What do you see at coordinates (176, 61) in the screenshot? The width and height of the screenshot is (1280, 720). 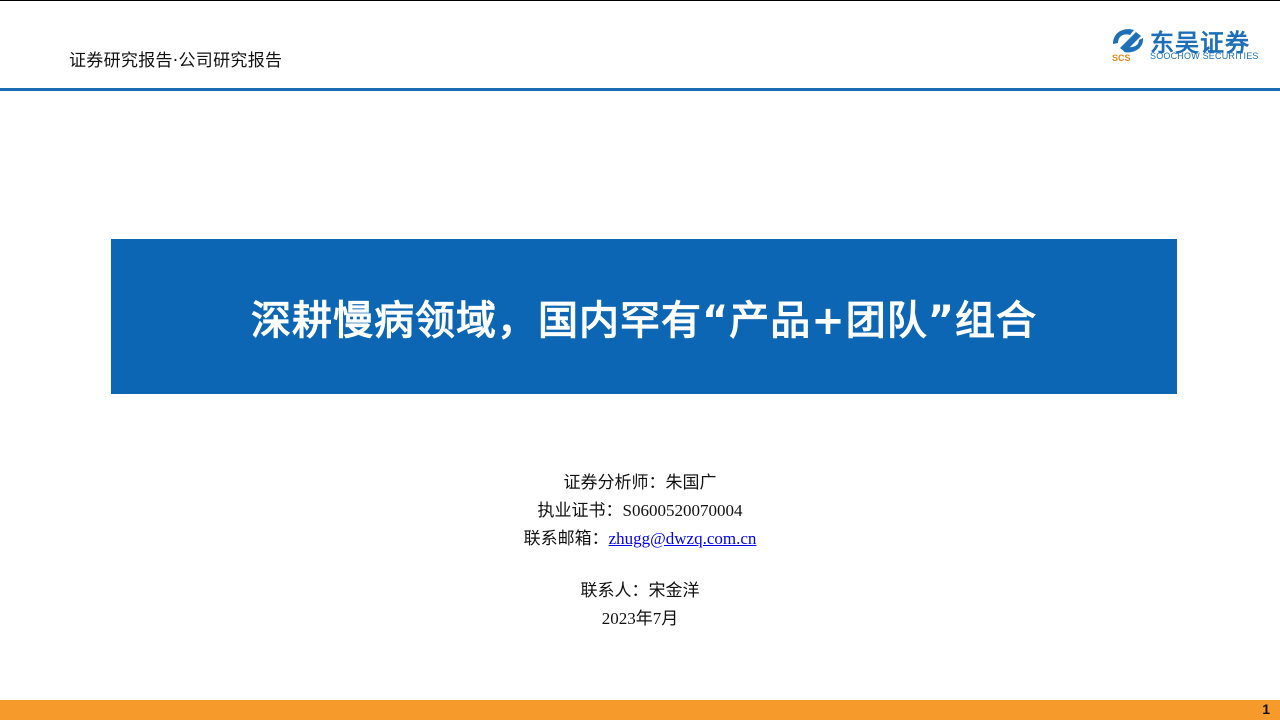 I see `report-type-label: 证券研究报告·公司研究报告` at bounding box center [176, 61].